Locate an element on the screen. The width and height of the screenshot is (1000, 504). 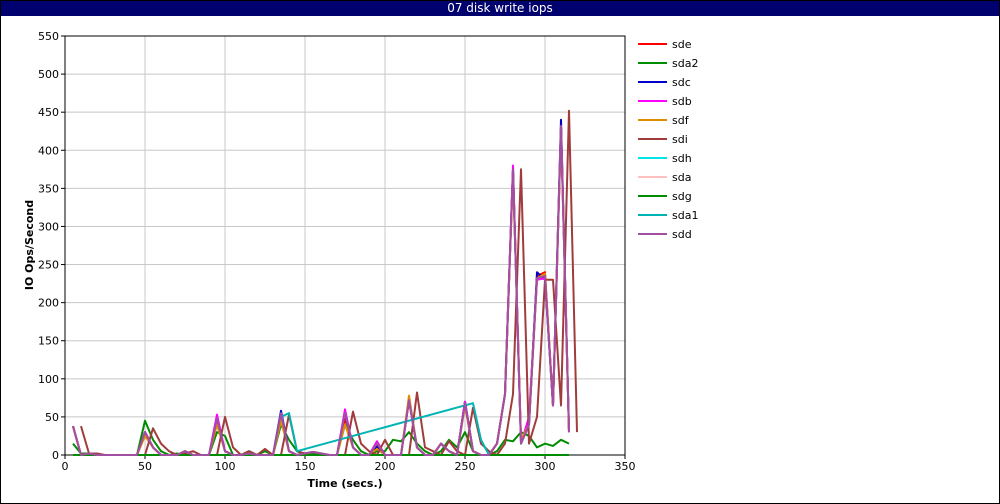
y-tick-label: 50 is located at coordinates (52, 417).